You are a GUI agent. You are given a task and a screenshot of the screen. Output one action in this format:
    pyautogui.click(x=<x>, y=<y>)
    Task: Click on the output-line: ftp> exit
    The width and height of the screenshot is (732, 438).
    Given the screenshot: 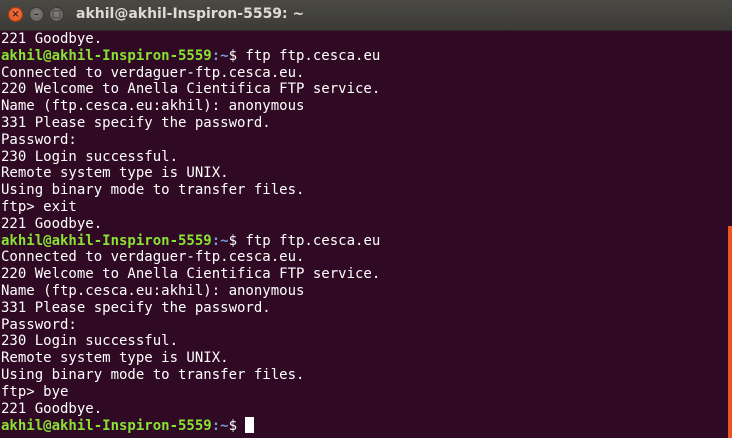 What is the action you would take?
    pyautogui.click(x=39, y=206)
    